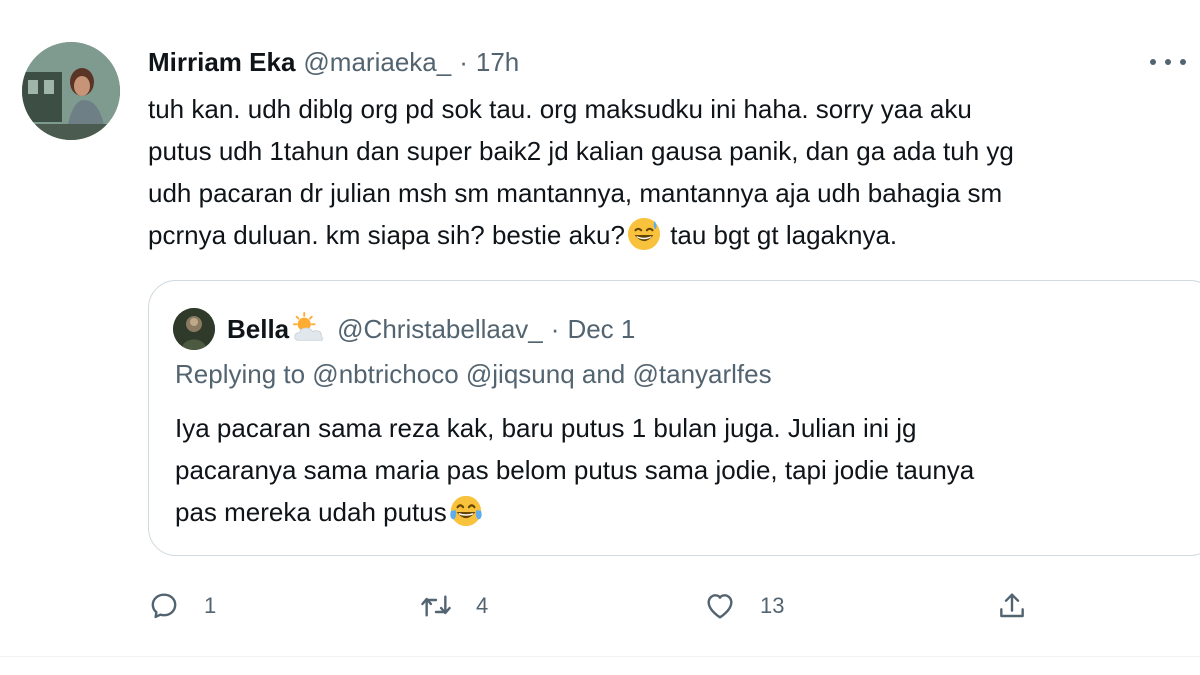 This screenshot has height=675, width=1200. Describe the element at coordinates (377, 62) in the screenshot. I see `author-handle: @mariaeka_` at that location.